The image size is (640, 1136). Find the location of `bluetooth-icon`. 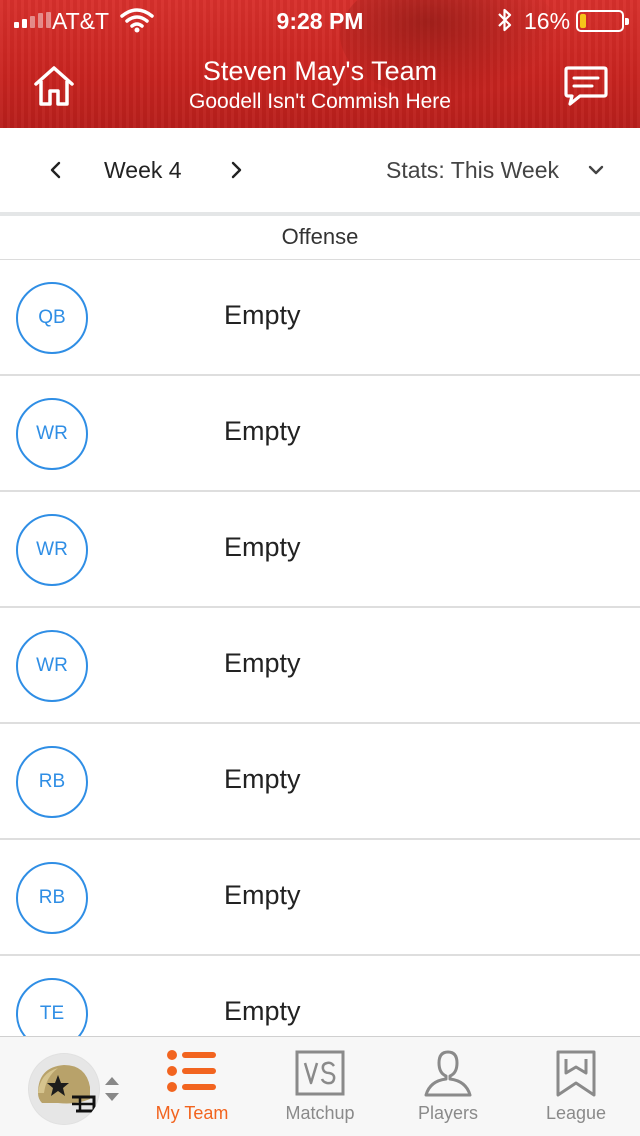

bluetooth-icon is located at coordinates (505, 20).